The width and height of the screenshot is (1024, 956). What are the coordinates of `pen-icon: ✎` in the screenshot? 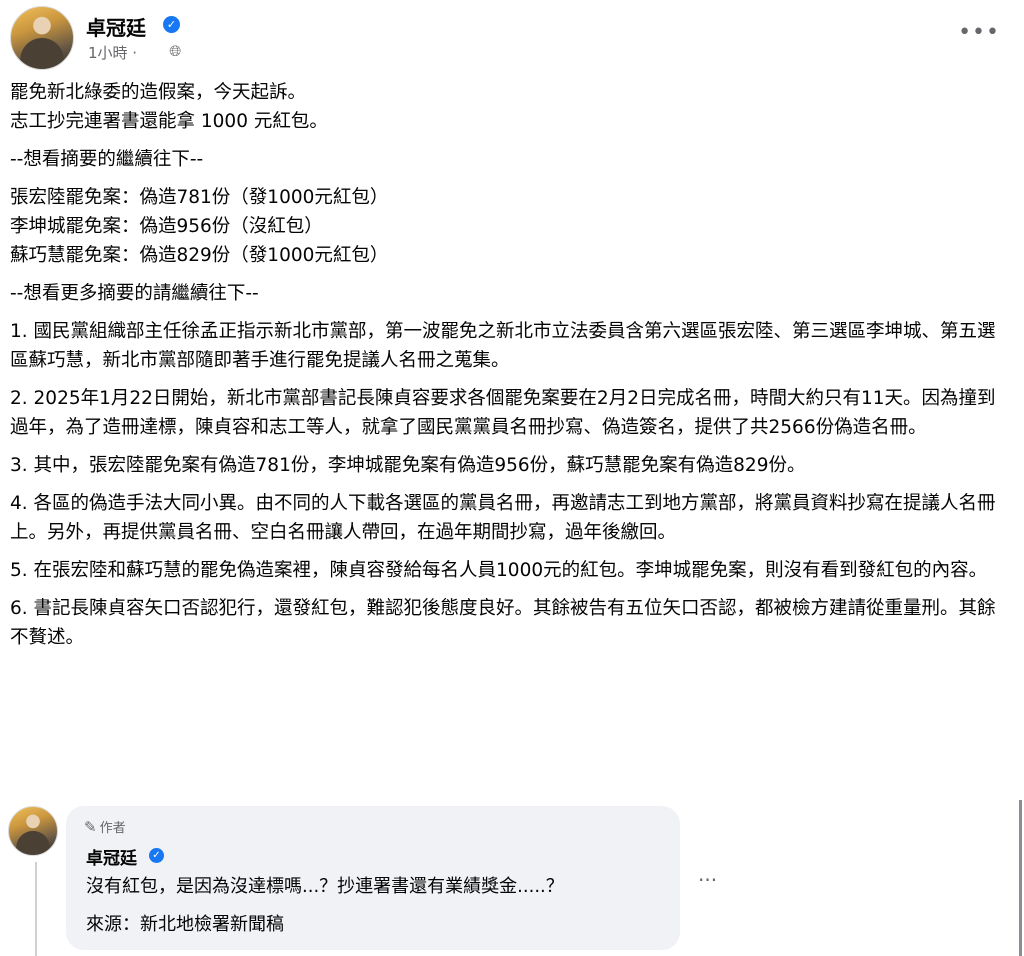 It's located at (90, 827).